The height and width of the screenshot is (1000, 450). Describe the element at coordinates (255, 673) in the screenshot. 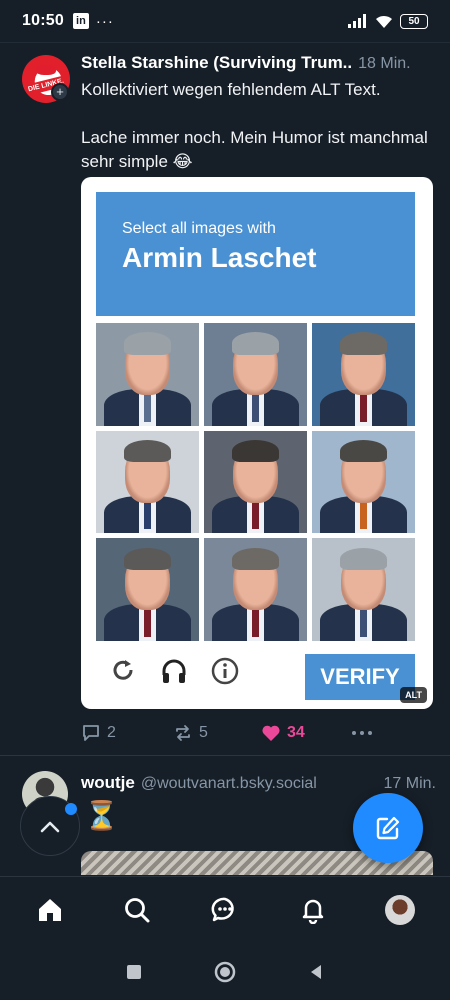

I see `captcha-footer: VERIFY` at that location.